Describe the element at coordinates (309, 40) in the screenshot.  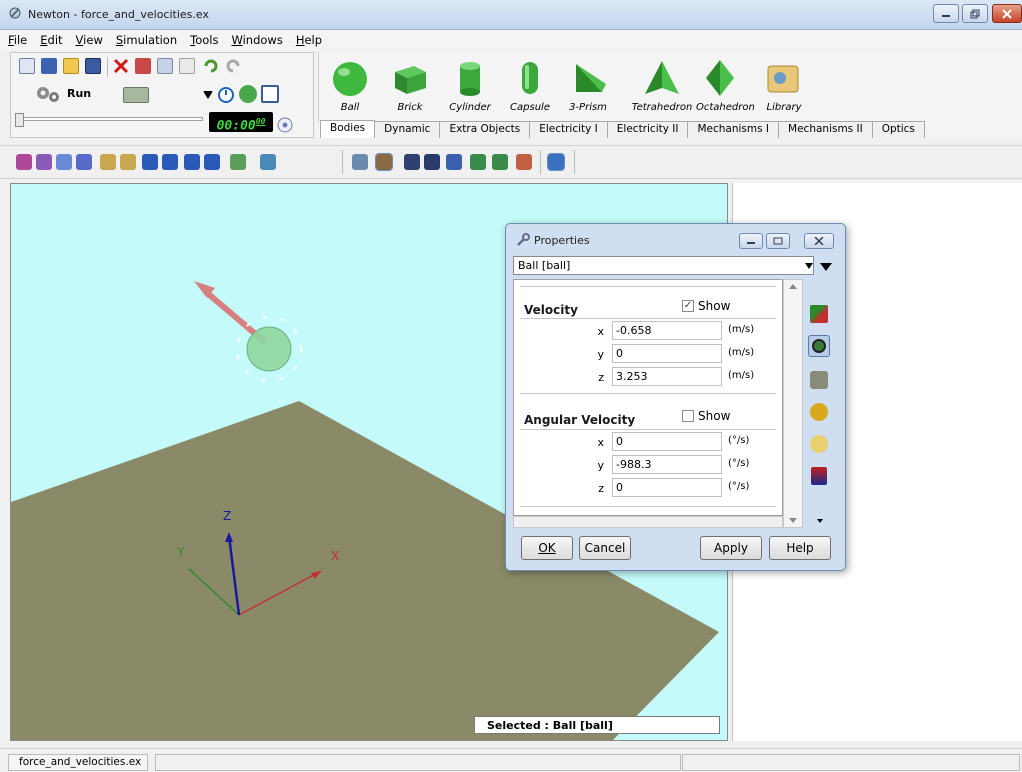
I see `menu-help: Help` at that location.